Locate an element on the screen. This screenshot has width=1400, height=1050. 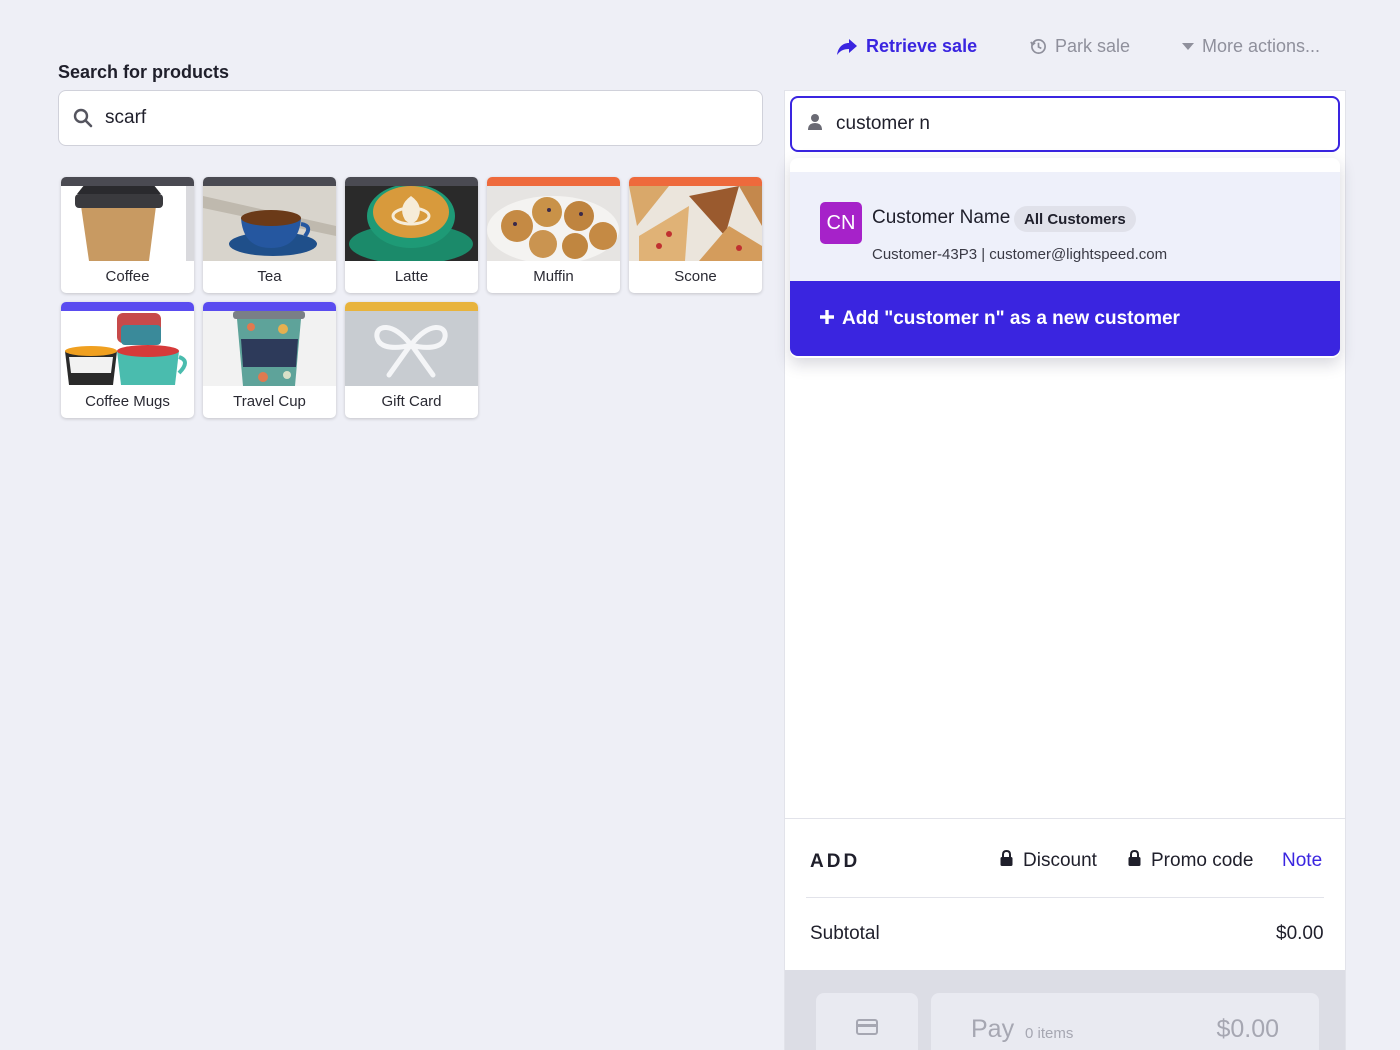
tea-image is located at coordinates (269, 223).